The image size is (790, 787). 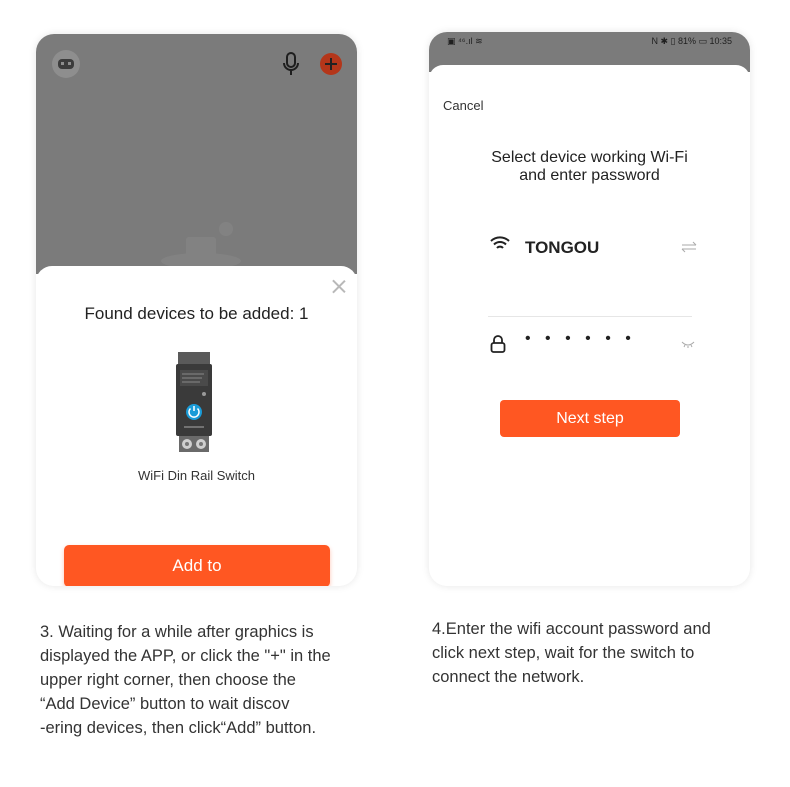 What do you see at coordinates (196, 475) in the screenshot?
I see `device-name-label: WiFi Din Rail Switch` at bounding box center [196, 475].